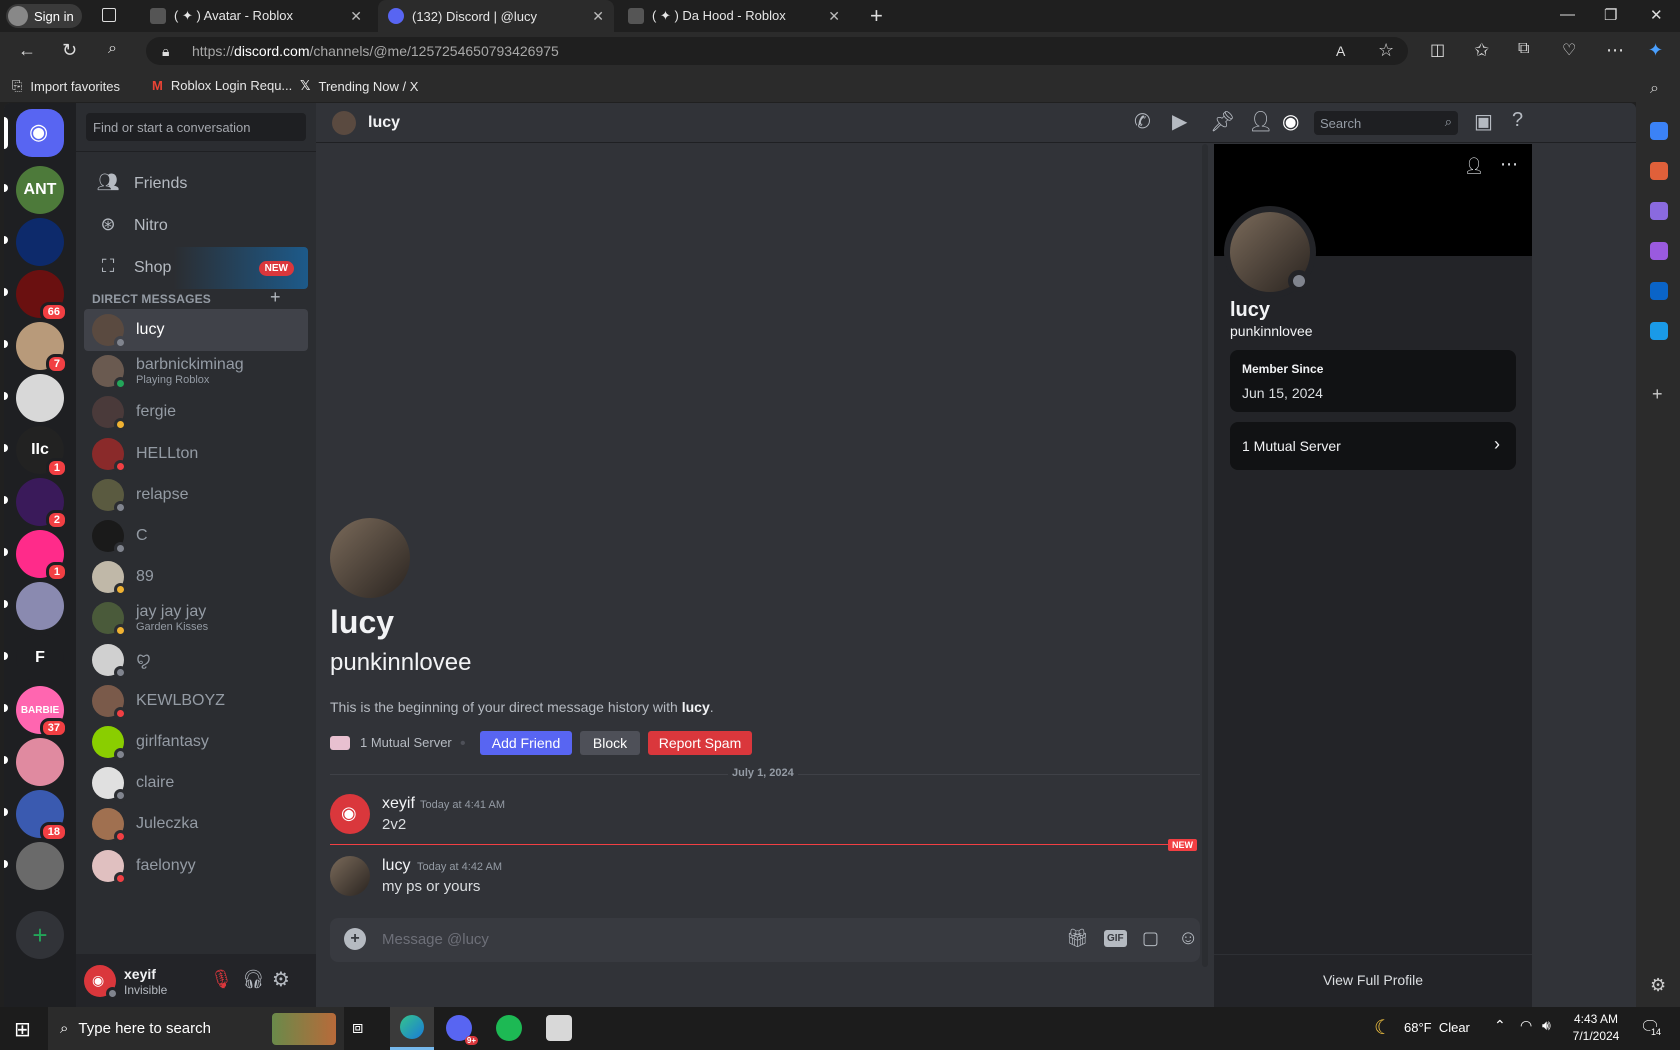 The image size is (1680, 1050). Describe the element at coordinates (559, 1028) in the screenshot. I see `app-taskbar-icon` at that location.